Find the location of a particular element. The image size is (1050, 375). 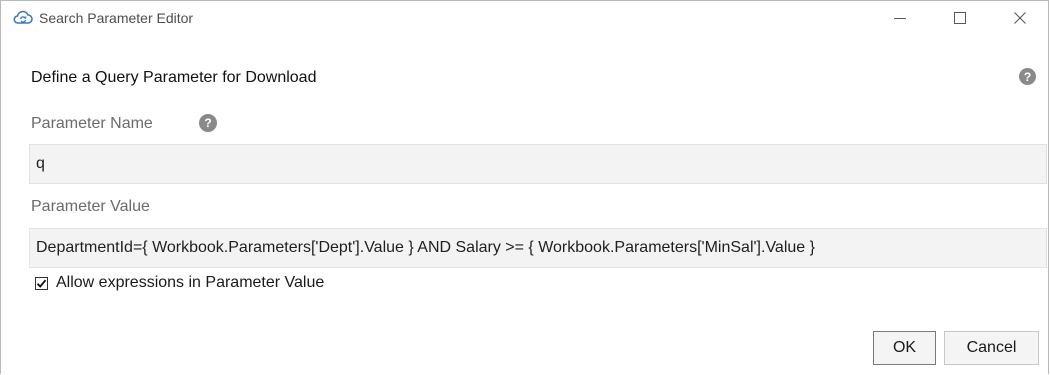

cloud-sync-icon is located at coordinates (23, 18).